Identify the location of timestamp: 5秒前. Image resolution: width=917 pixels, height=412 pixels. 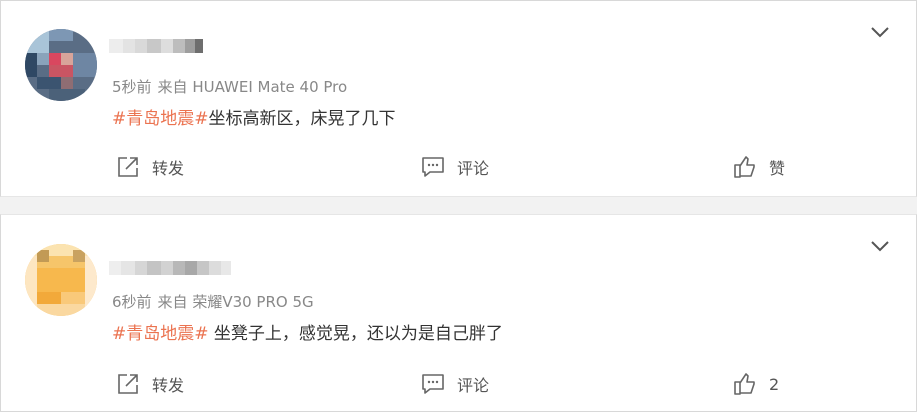
(132, 87).